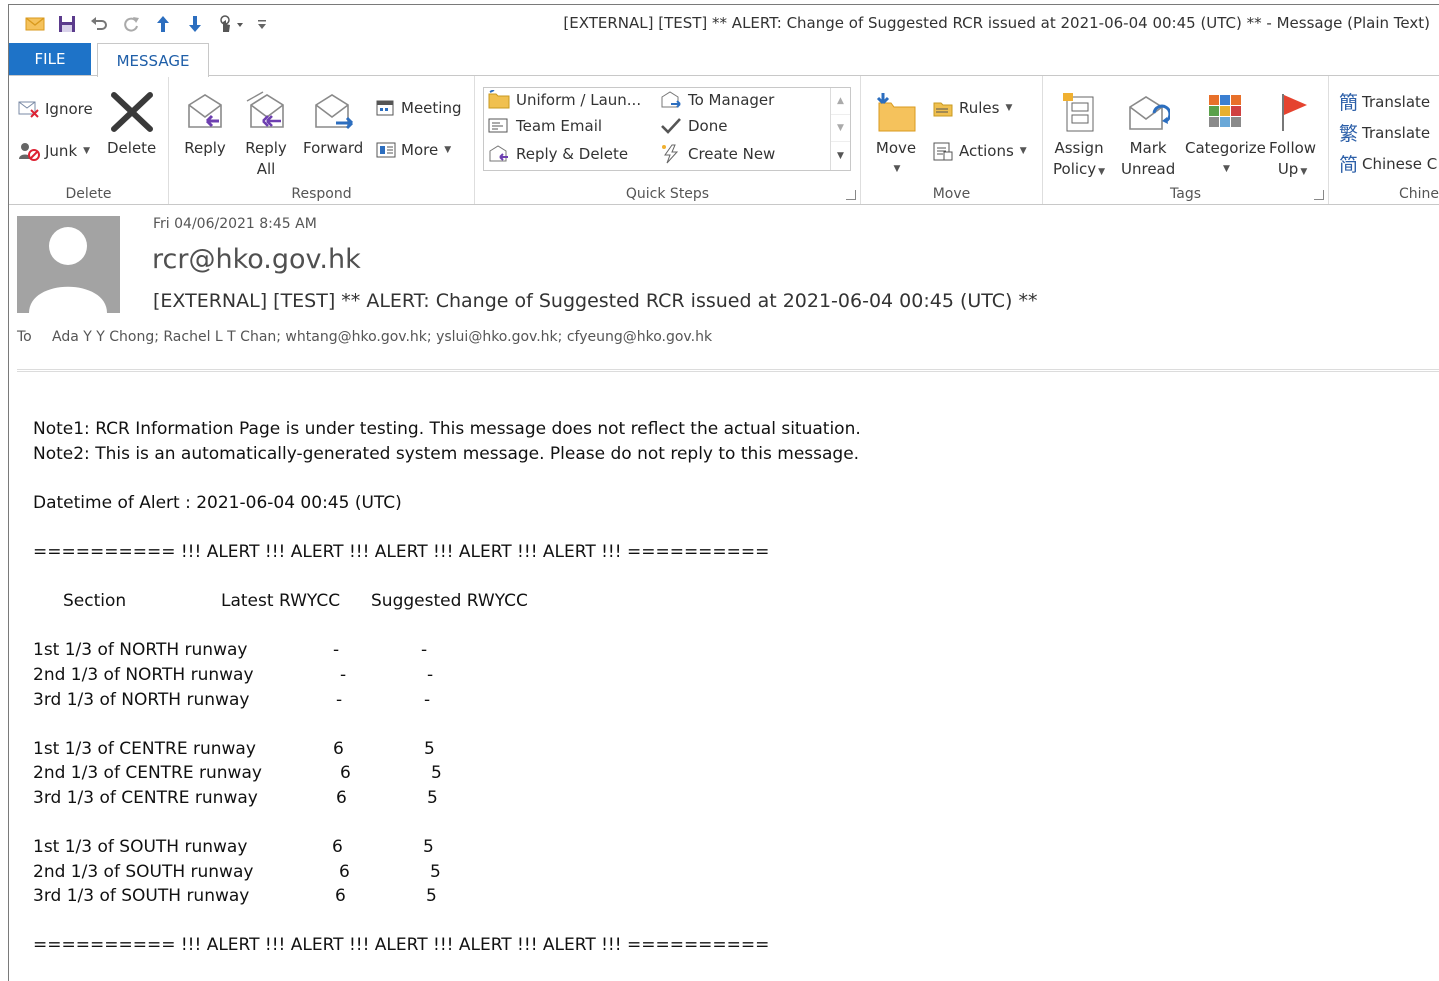 This screenshot has width=1439, height=981. What do you see at coordinates (205, 122) in the screenshot?
I see `reply-button: Reply` at bounding box center [205, 122].